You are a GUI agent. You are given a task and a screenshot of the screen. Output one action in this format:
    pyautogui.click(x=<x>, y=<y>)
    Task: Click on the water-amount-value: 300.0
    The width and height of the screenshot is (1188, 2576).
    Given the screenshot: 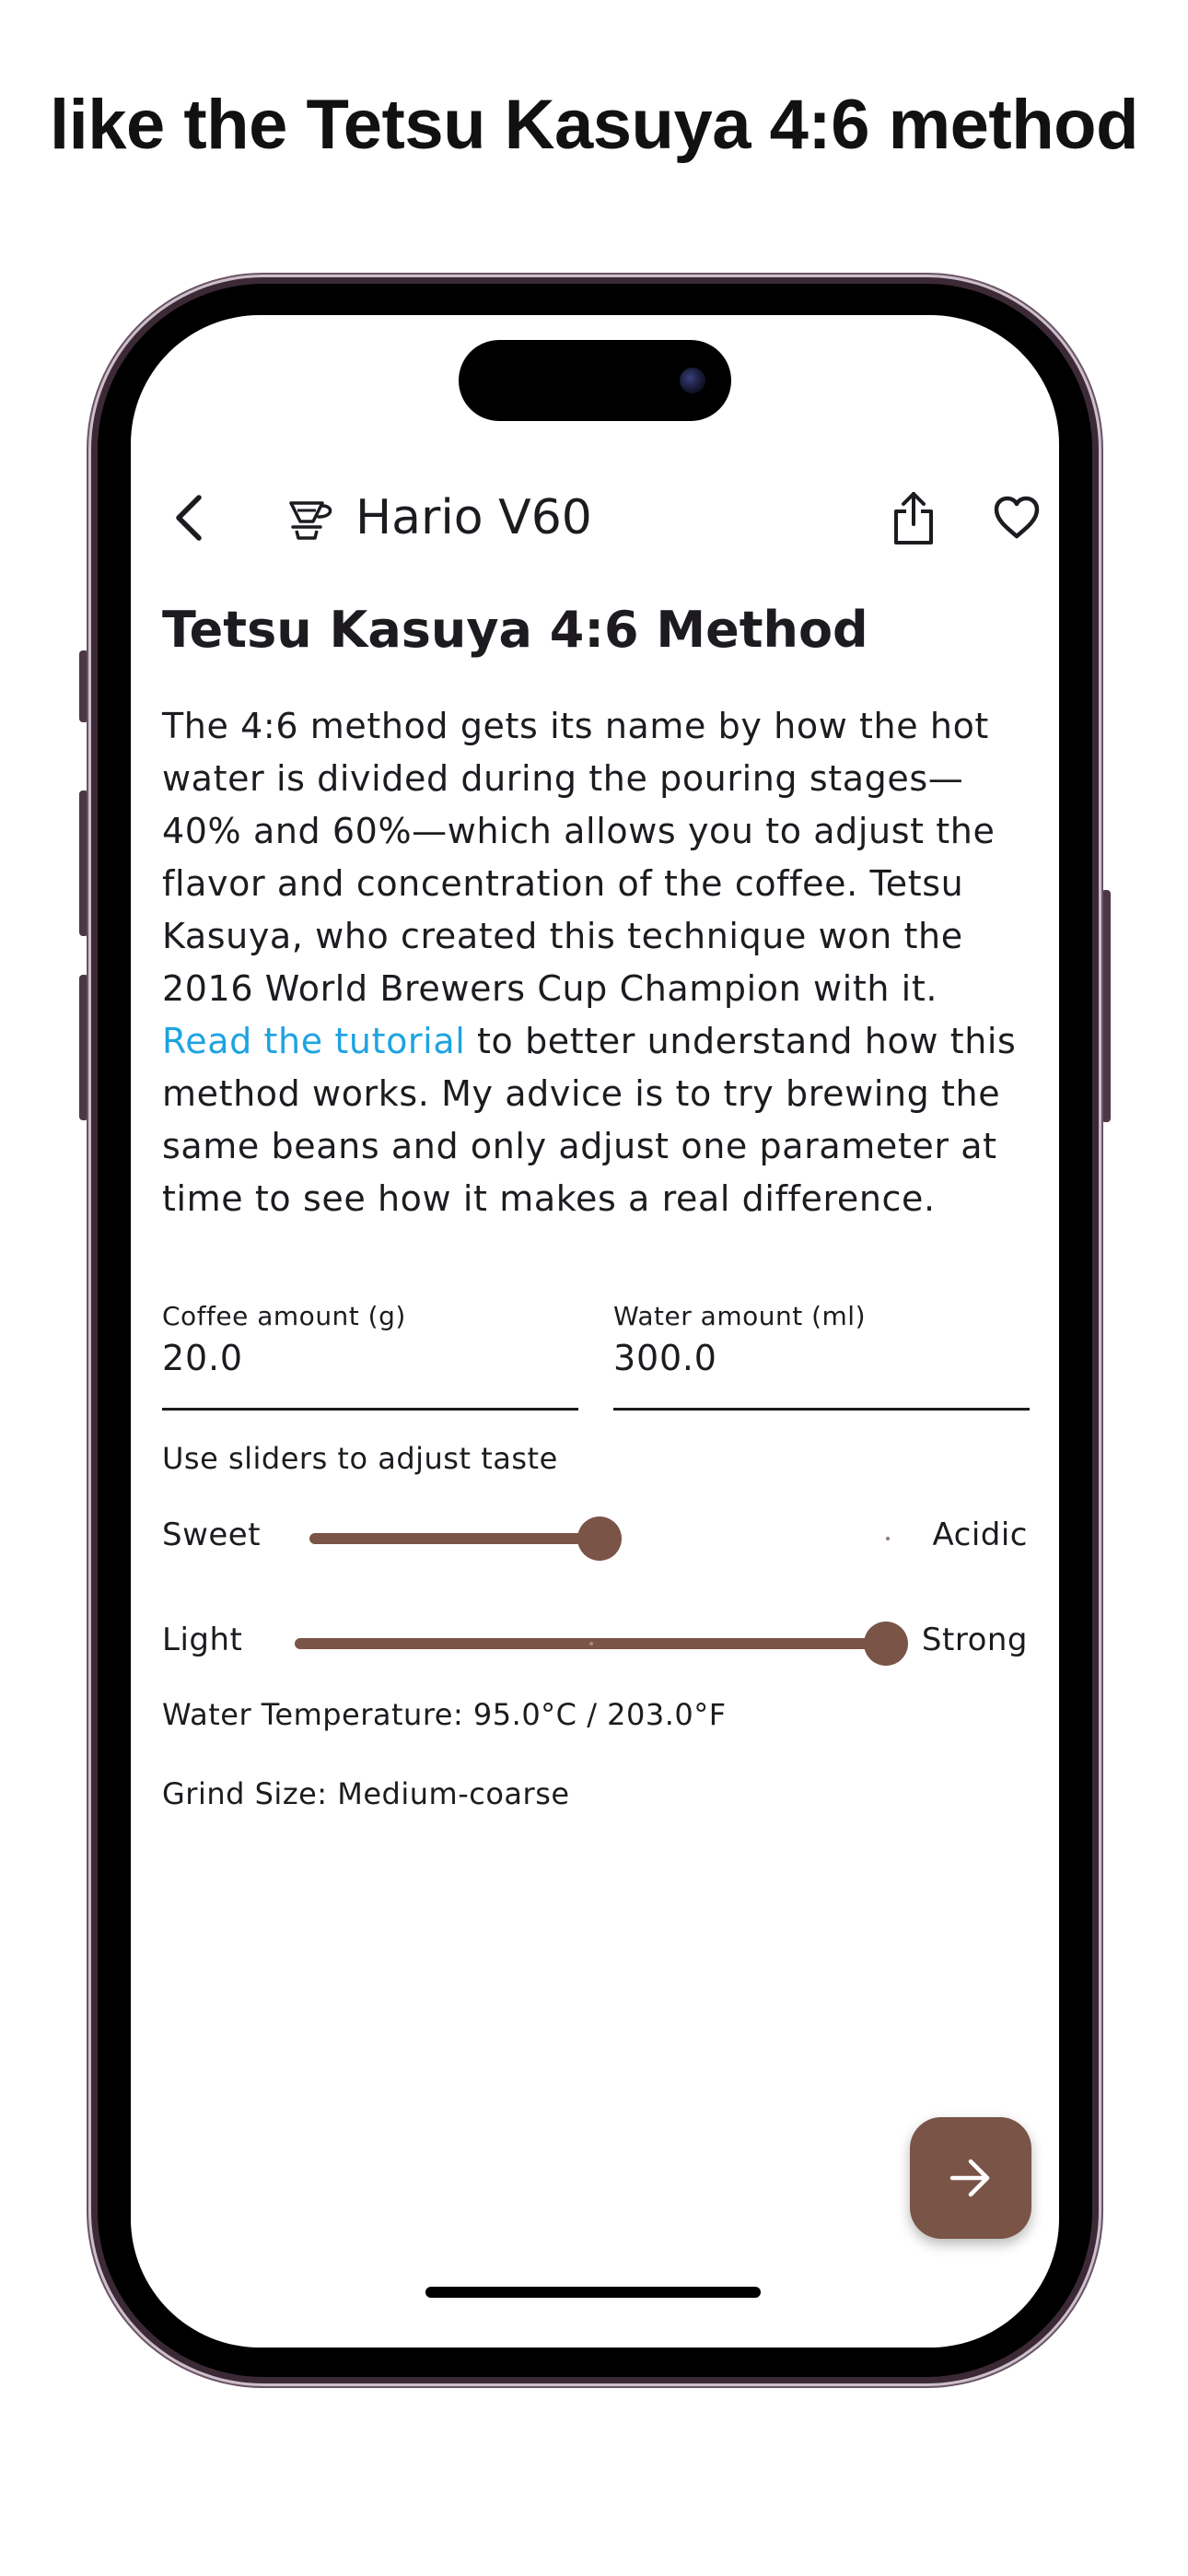 What is the action you would take?
    pyautogui.click(x=665, y=1358)
    